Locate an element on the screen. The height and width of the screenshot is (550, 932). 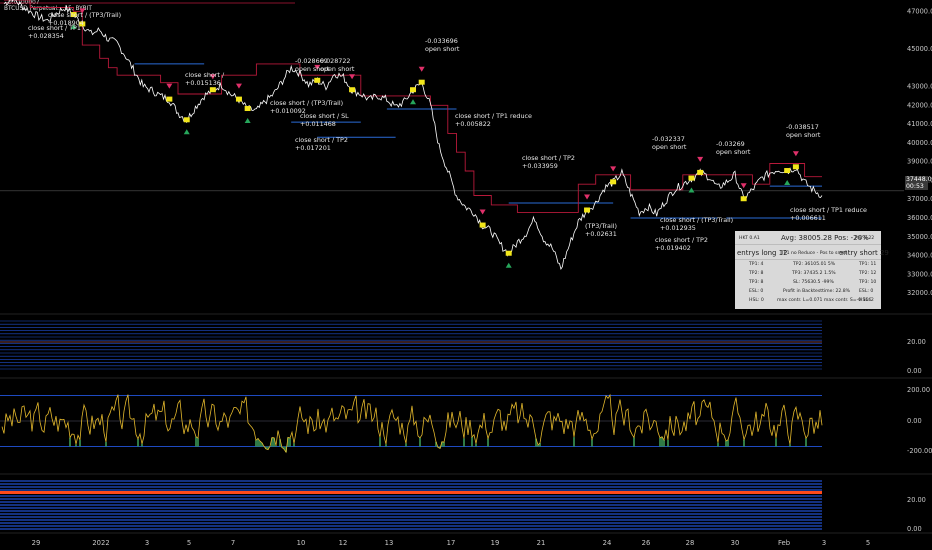
time-tick-16: 3 is located at coordinates (824, 543).